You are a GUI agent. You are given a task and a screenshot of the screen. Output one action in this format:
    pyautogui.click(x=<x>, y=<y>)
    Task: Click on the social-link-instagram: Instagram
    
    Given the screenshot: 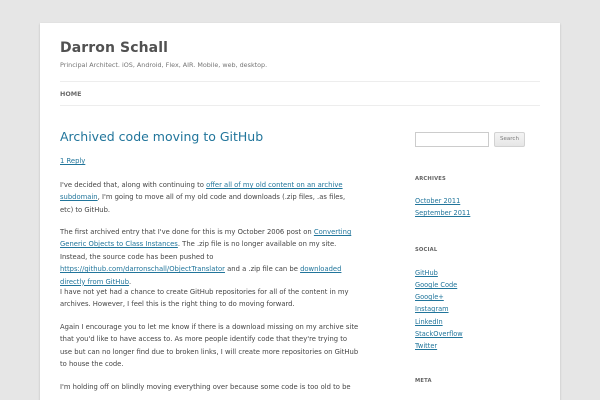 What is the action you would take?
    pyautogui.click(x=432, y=309)
    